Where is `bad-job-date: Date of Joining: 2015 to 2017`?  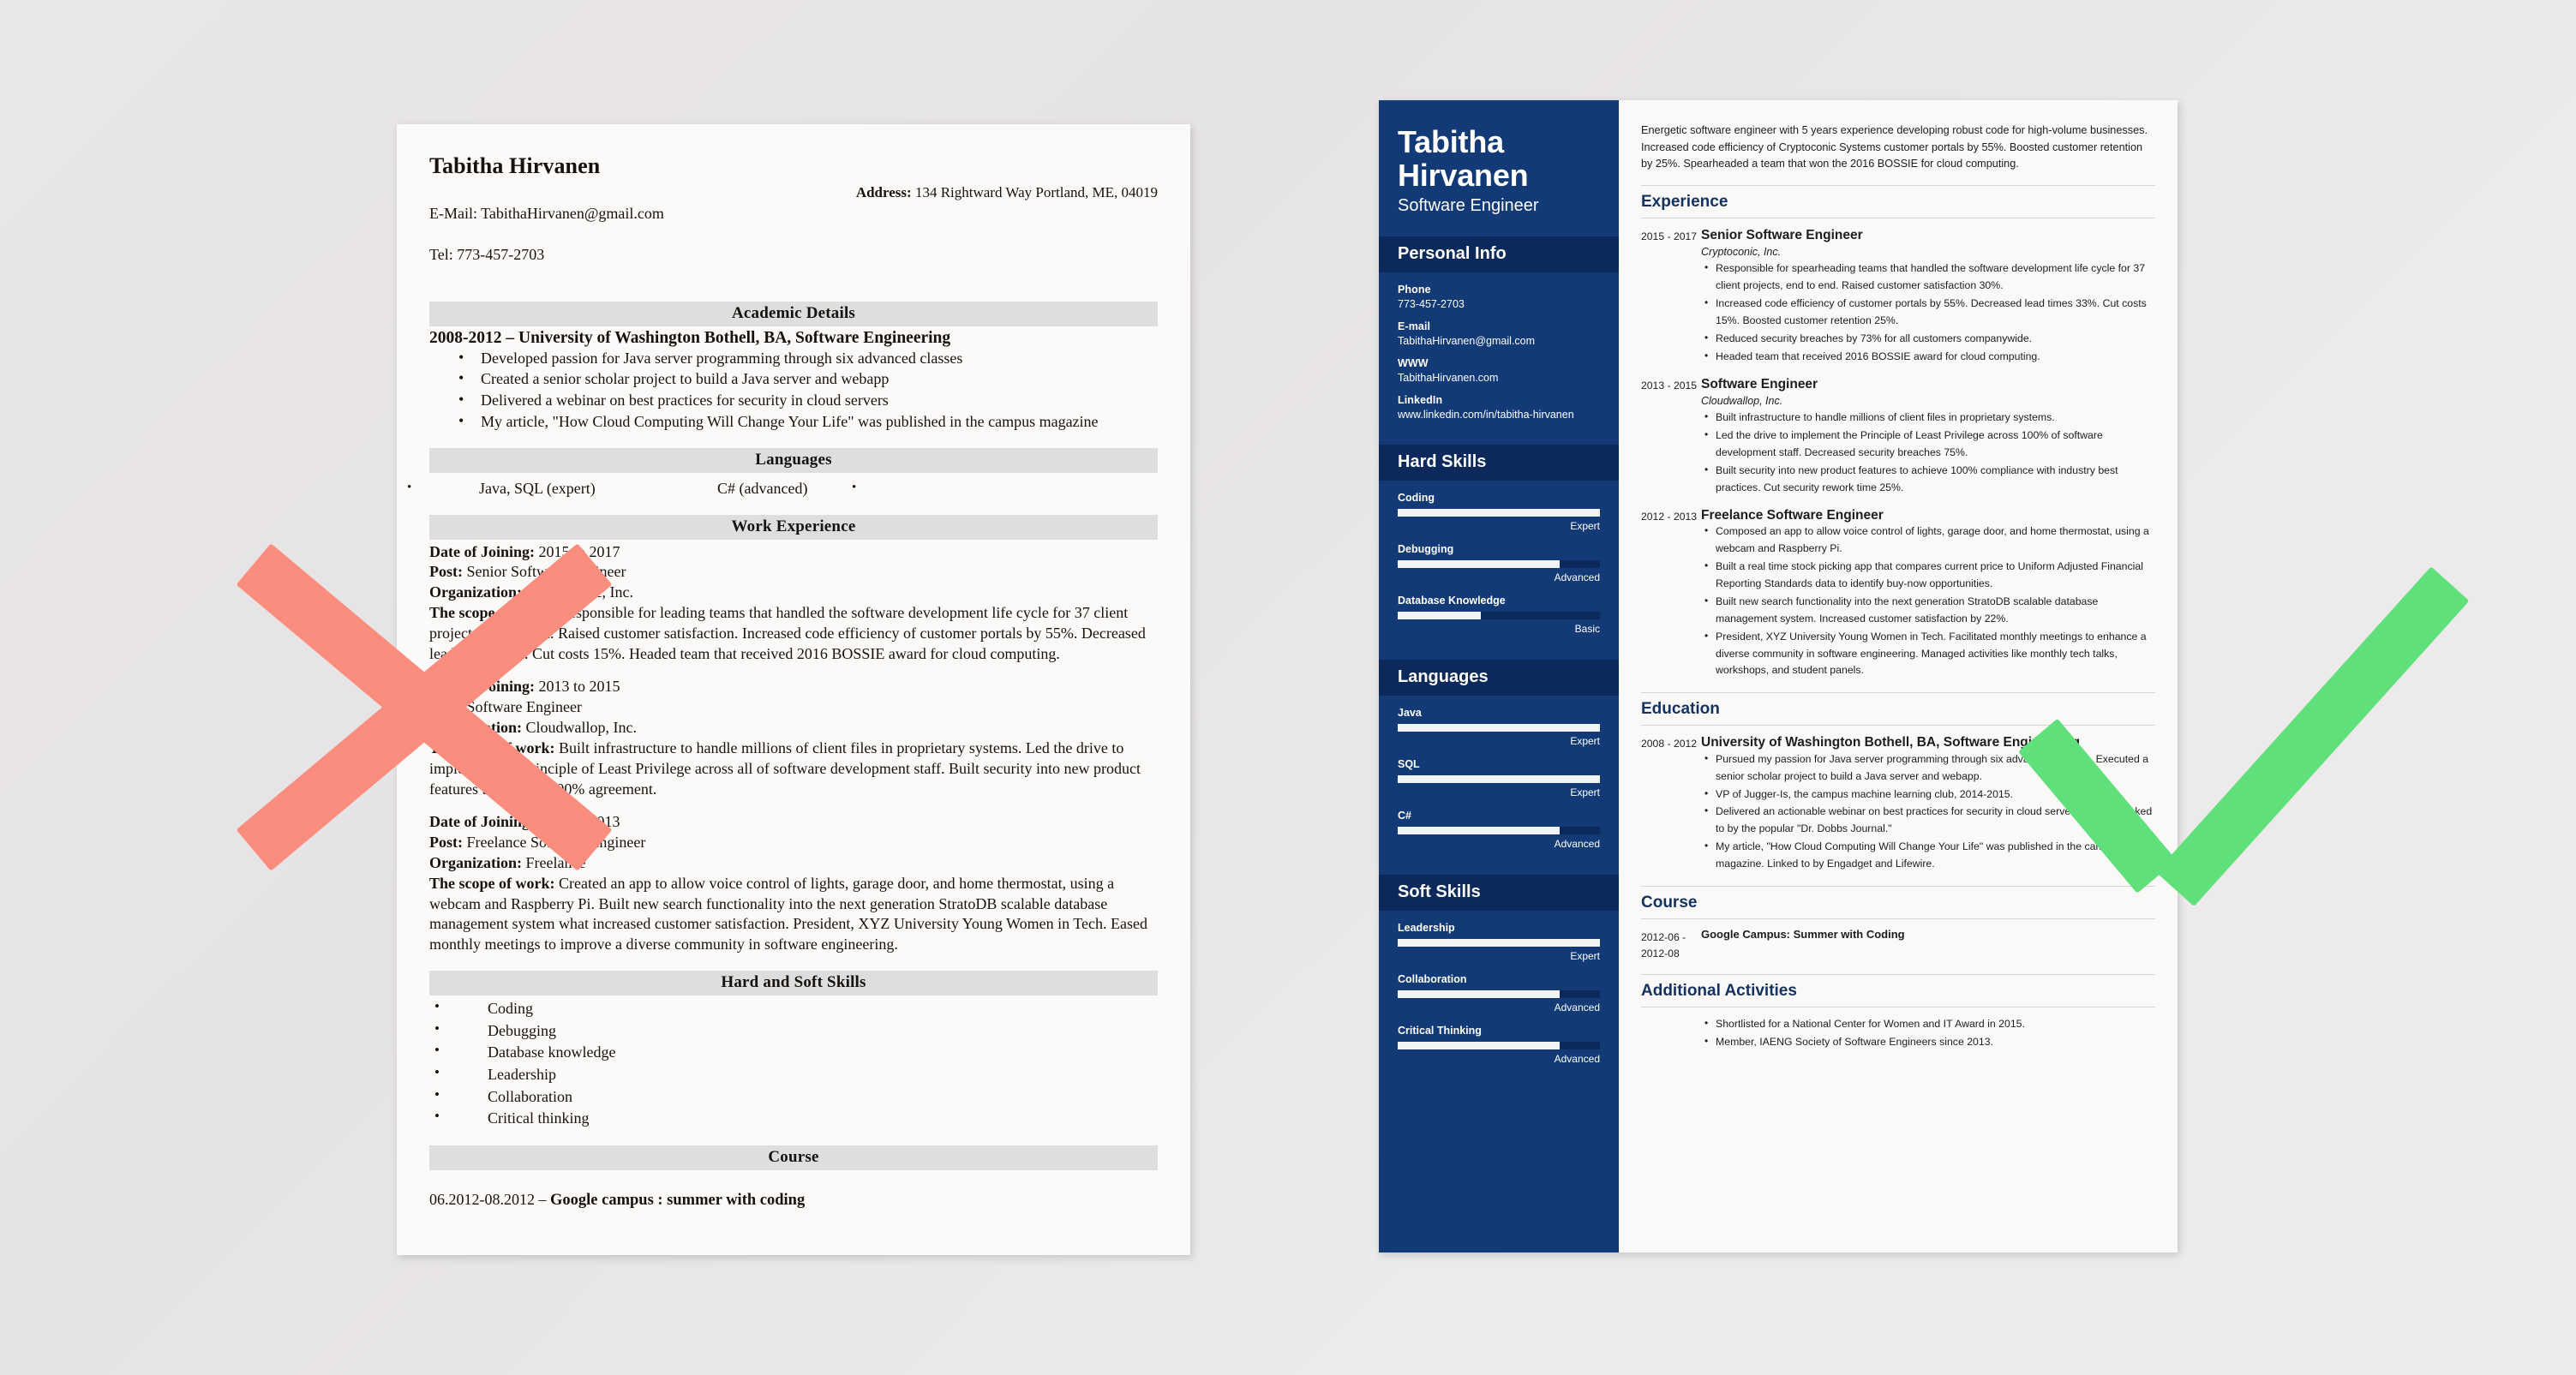
bad-job-date: Date of Joining: 2015 to 2017 is located at coordinates (793, 552).